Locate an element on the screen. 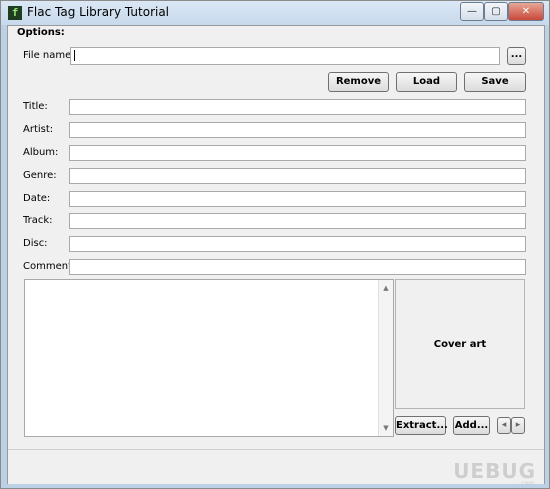 Image resolution: width=550 pixels, height=489 pixels. window-title: Flac Tag Library Tutorial is located at coordinates (98, 12).